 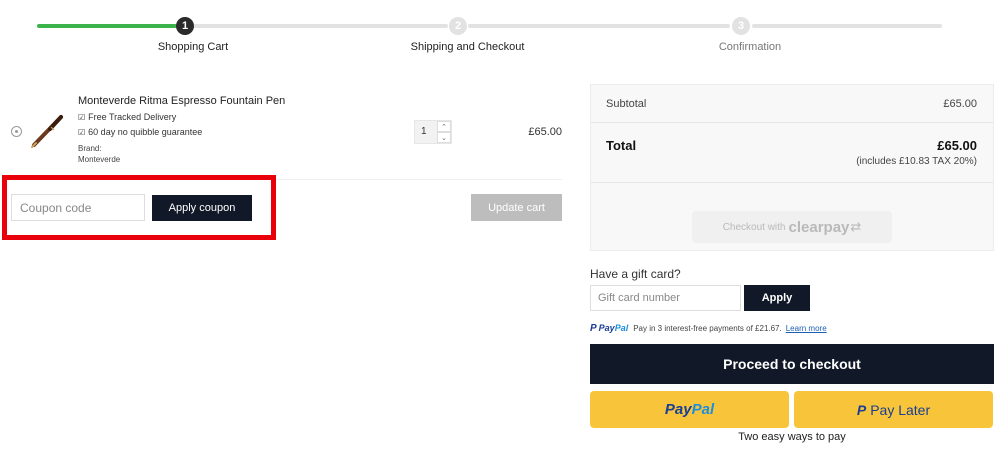 I want to click on quantity-stepper: 1 ⌃ ⌄, so click(x=433, y=132).